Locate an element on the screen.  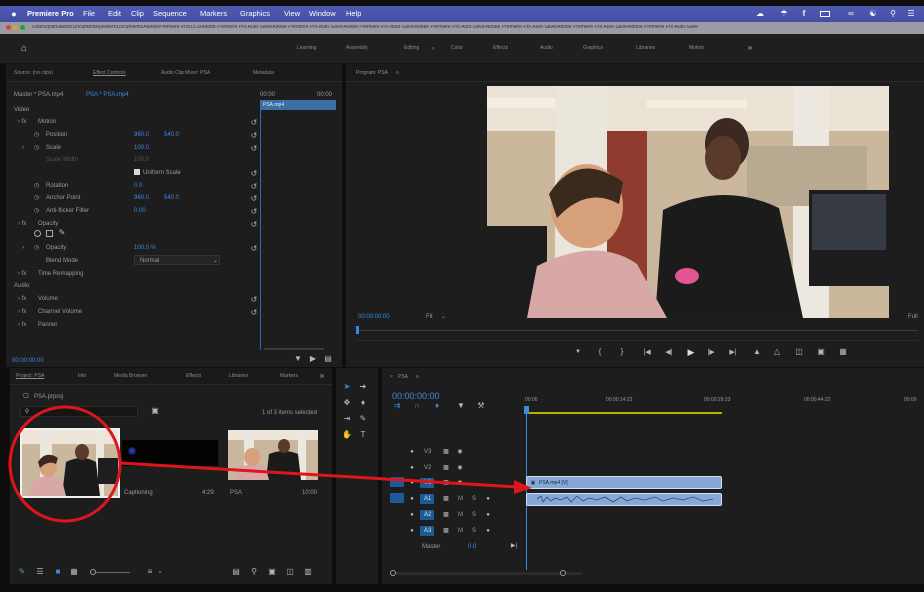
annotation-overlay is located at coordinates (270, 464).